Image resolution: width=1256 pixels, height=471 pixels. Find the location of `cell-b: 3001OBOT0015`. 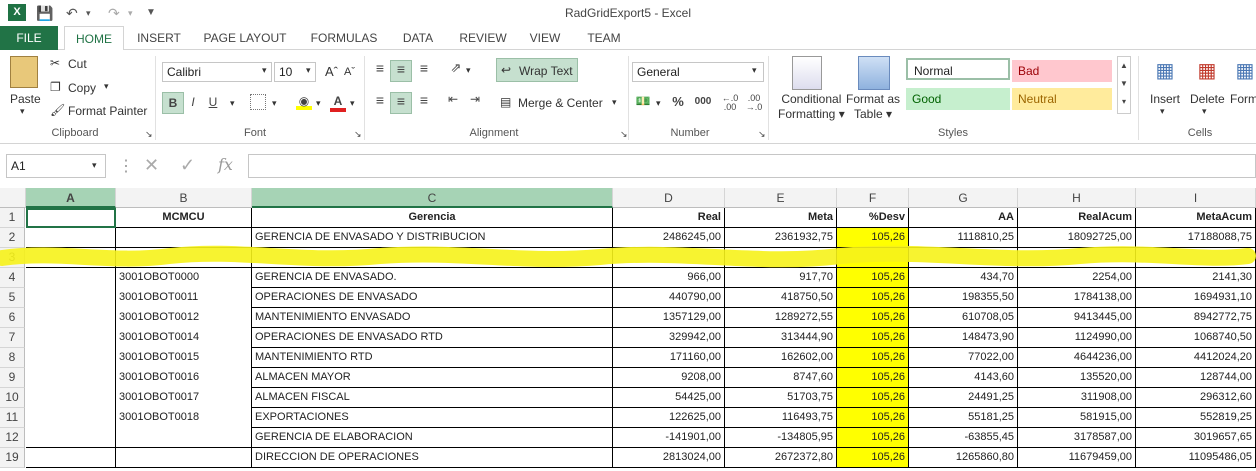

cell-b: 3001OBOT0015 is located at coordinates (184, 358).